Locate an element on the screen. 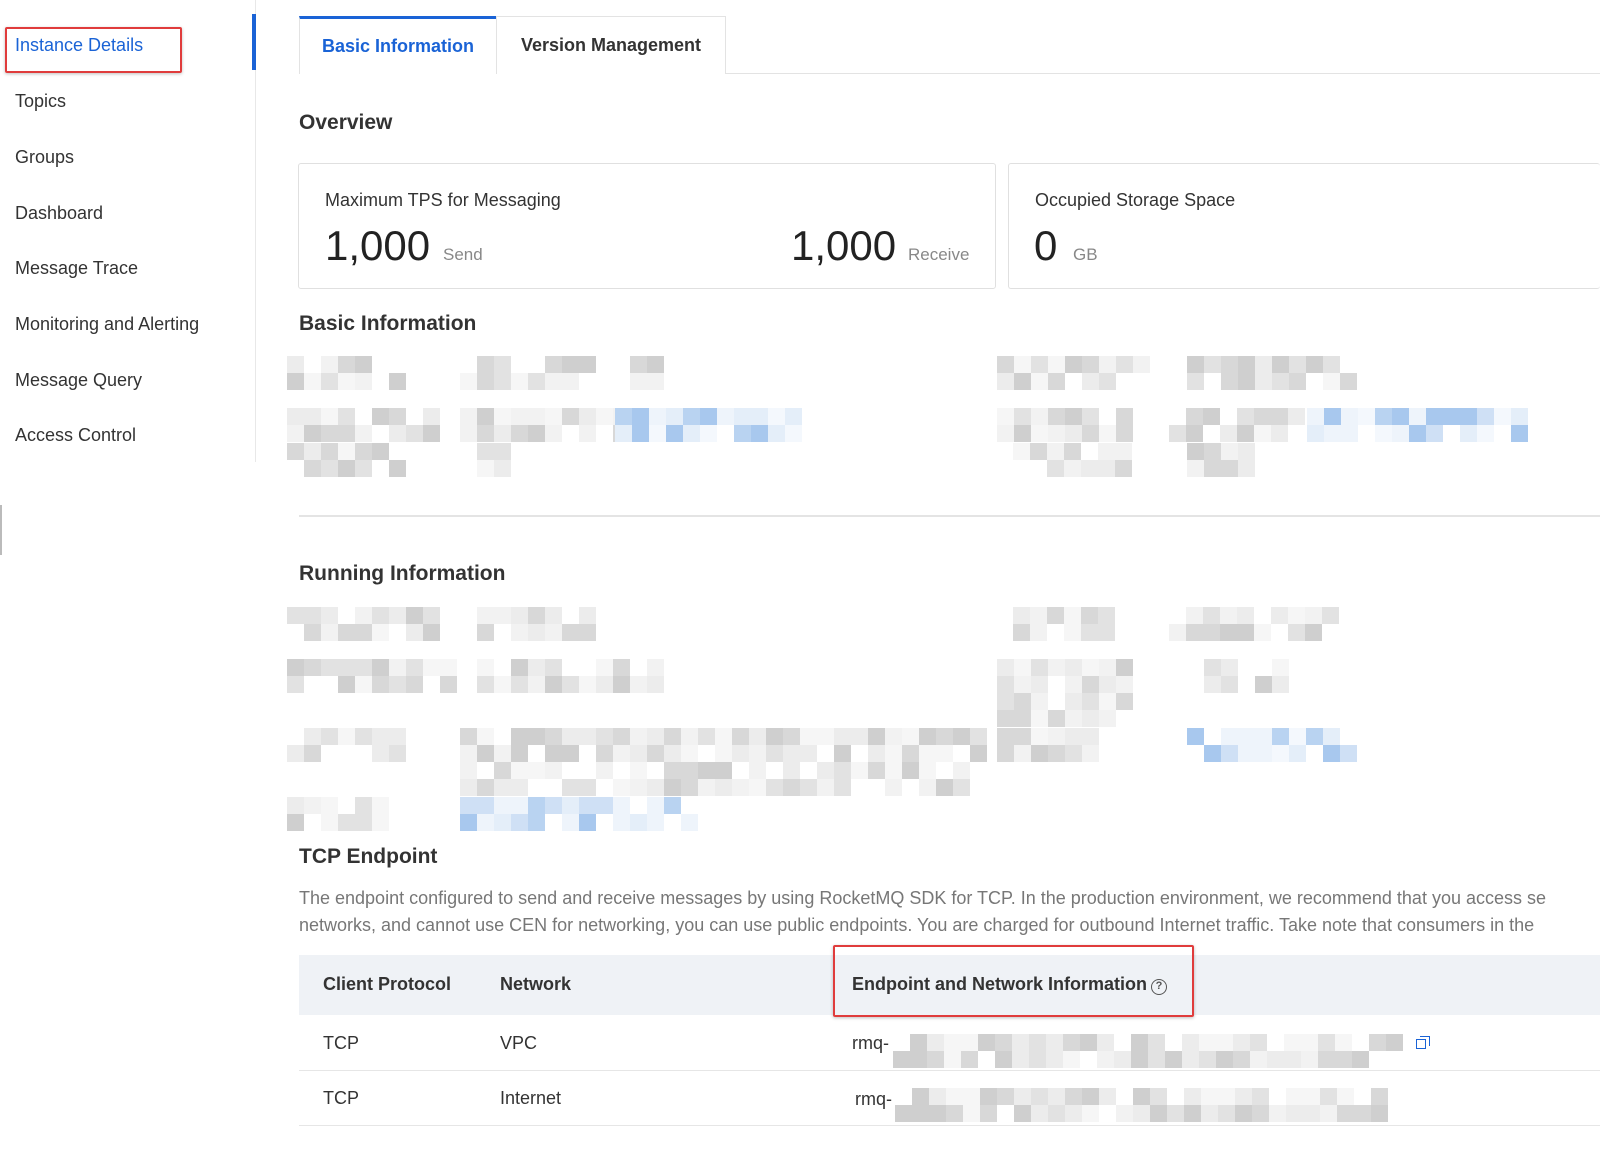 This screenshot has width=1600, height=1160. column-endpoint-info: Endpoint and Network Information? is located at coordinates (1009, 984).